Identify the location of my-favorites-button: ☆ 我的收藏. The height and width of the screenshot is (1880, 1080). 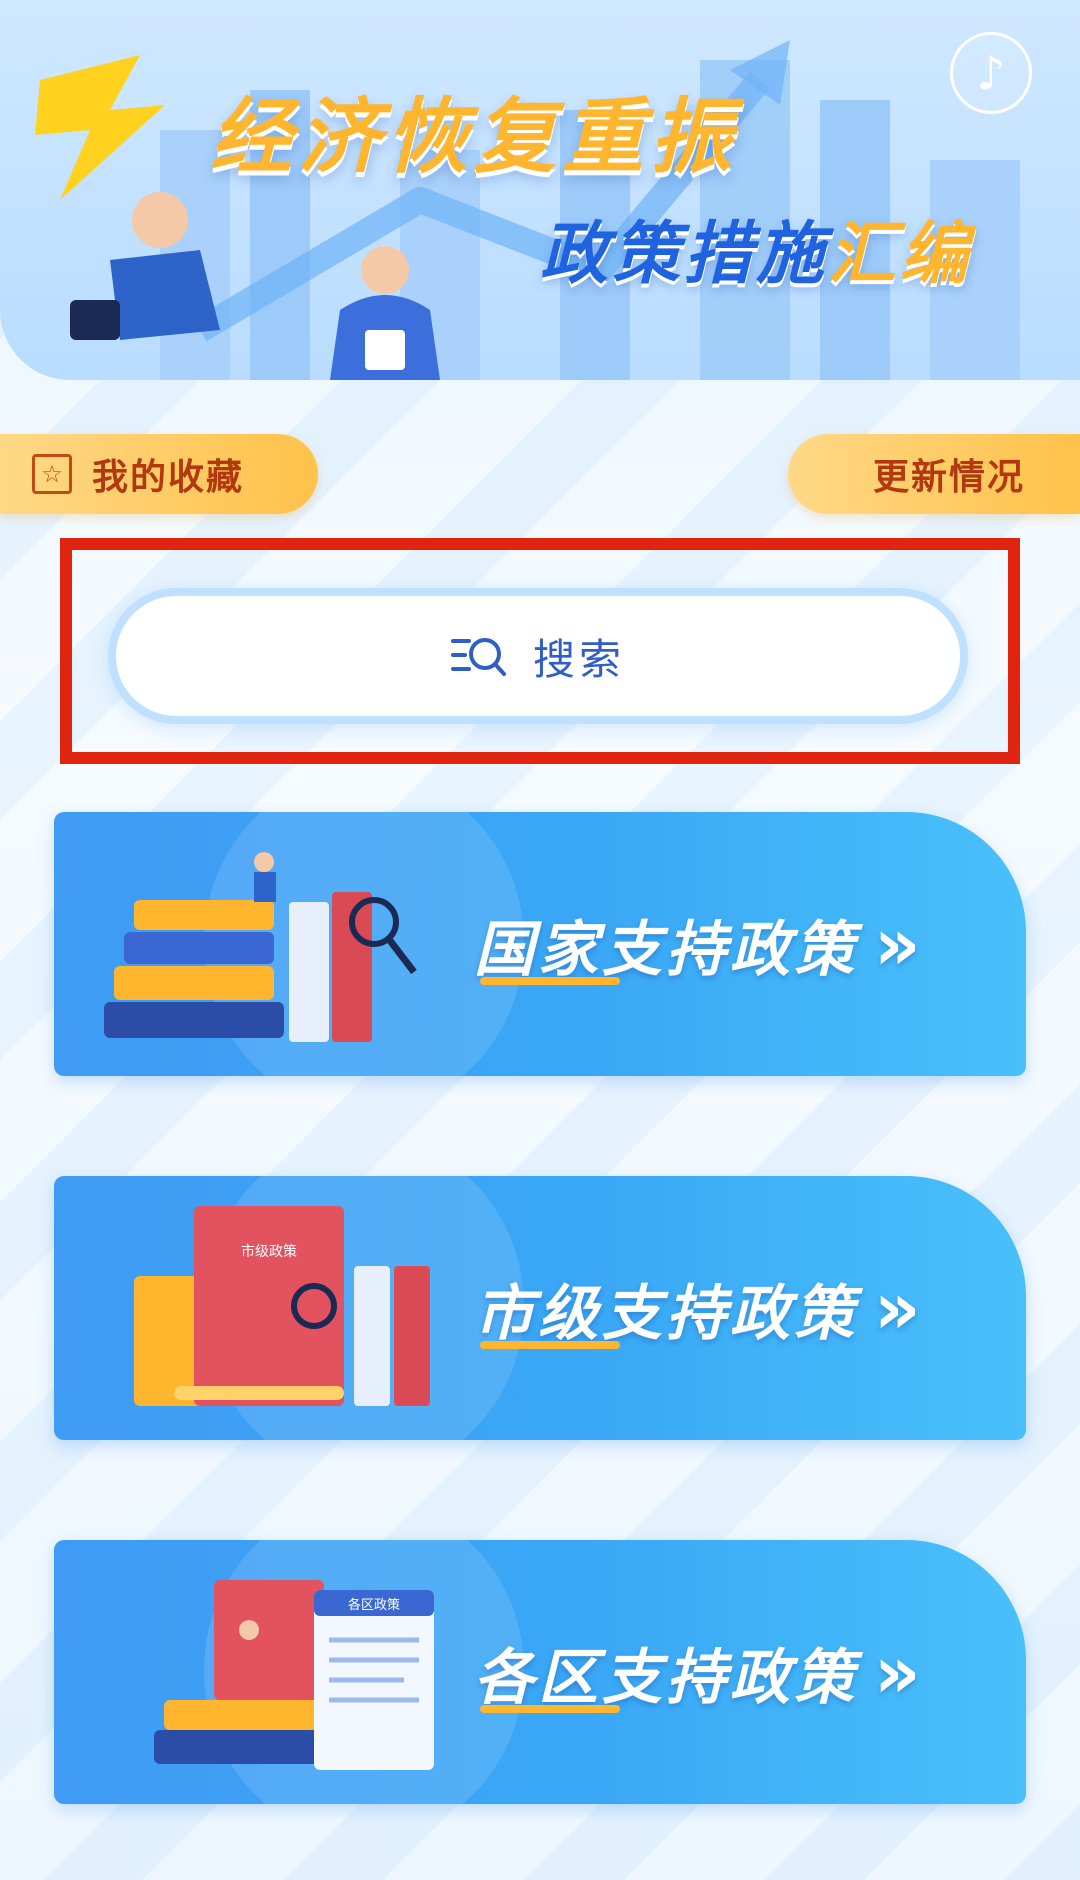
(159, 474).